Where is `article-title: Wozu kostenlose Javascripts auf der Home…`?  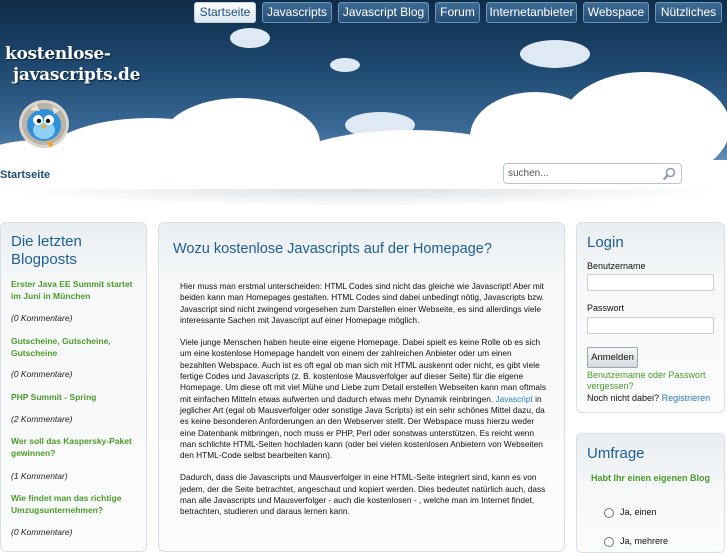 article-title: Wozu kostenlose Javascripts auf der Home… is located at coordinates (332, 249).